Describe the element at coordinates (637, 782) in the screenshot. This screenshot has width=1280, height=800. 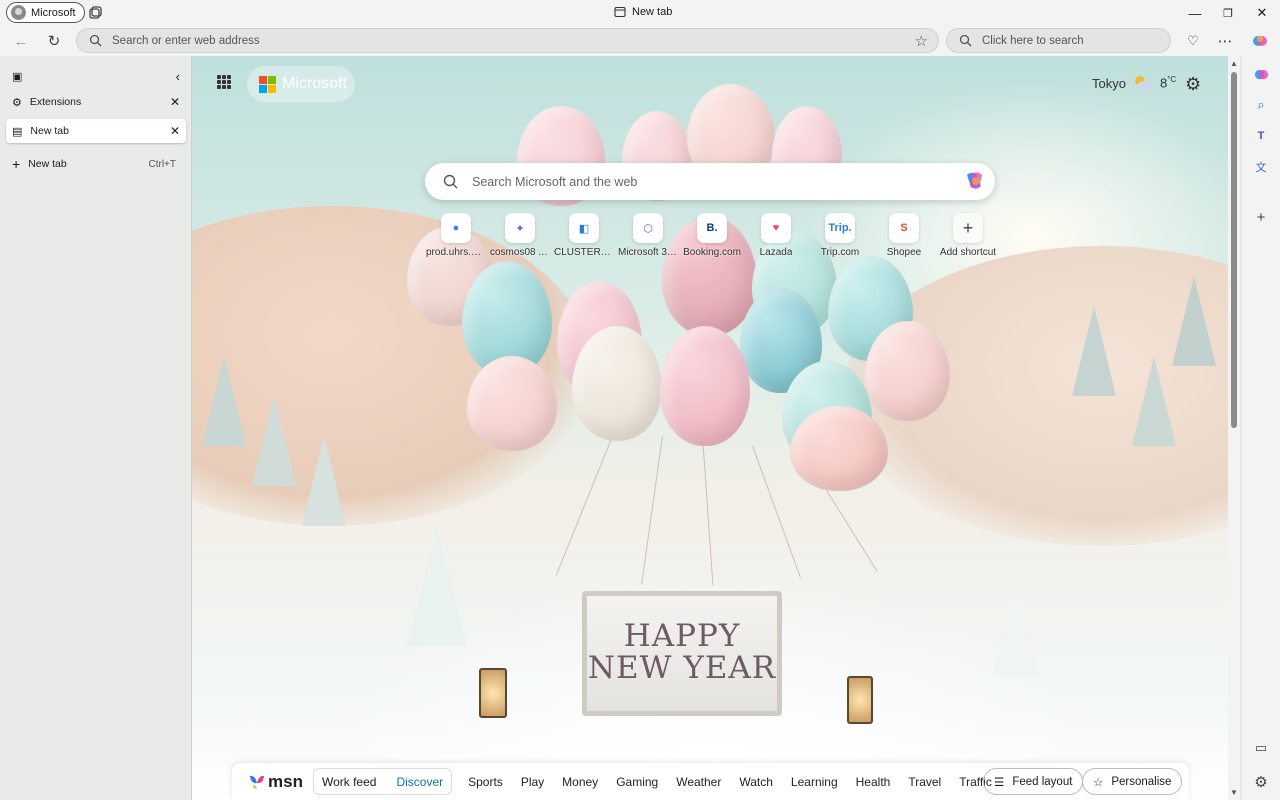
I see `feed-category-gaming: Gaming` at that location.